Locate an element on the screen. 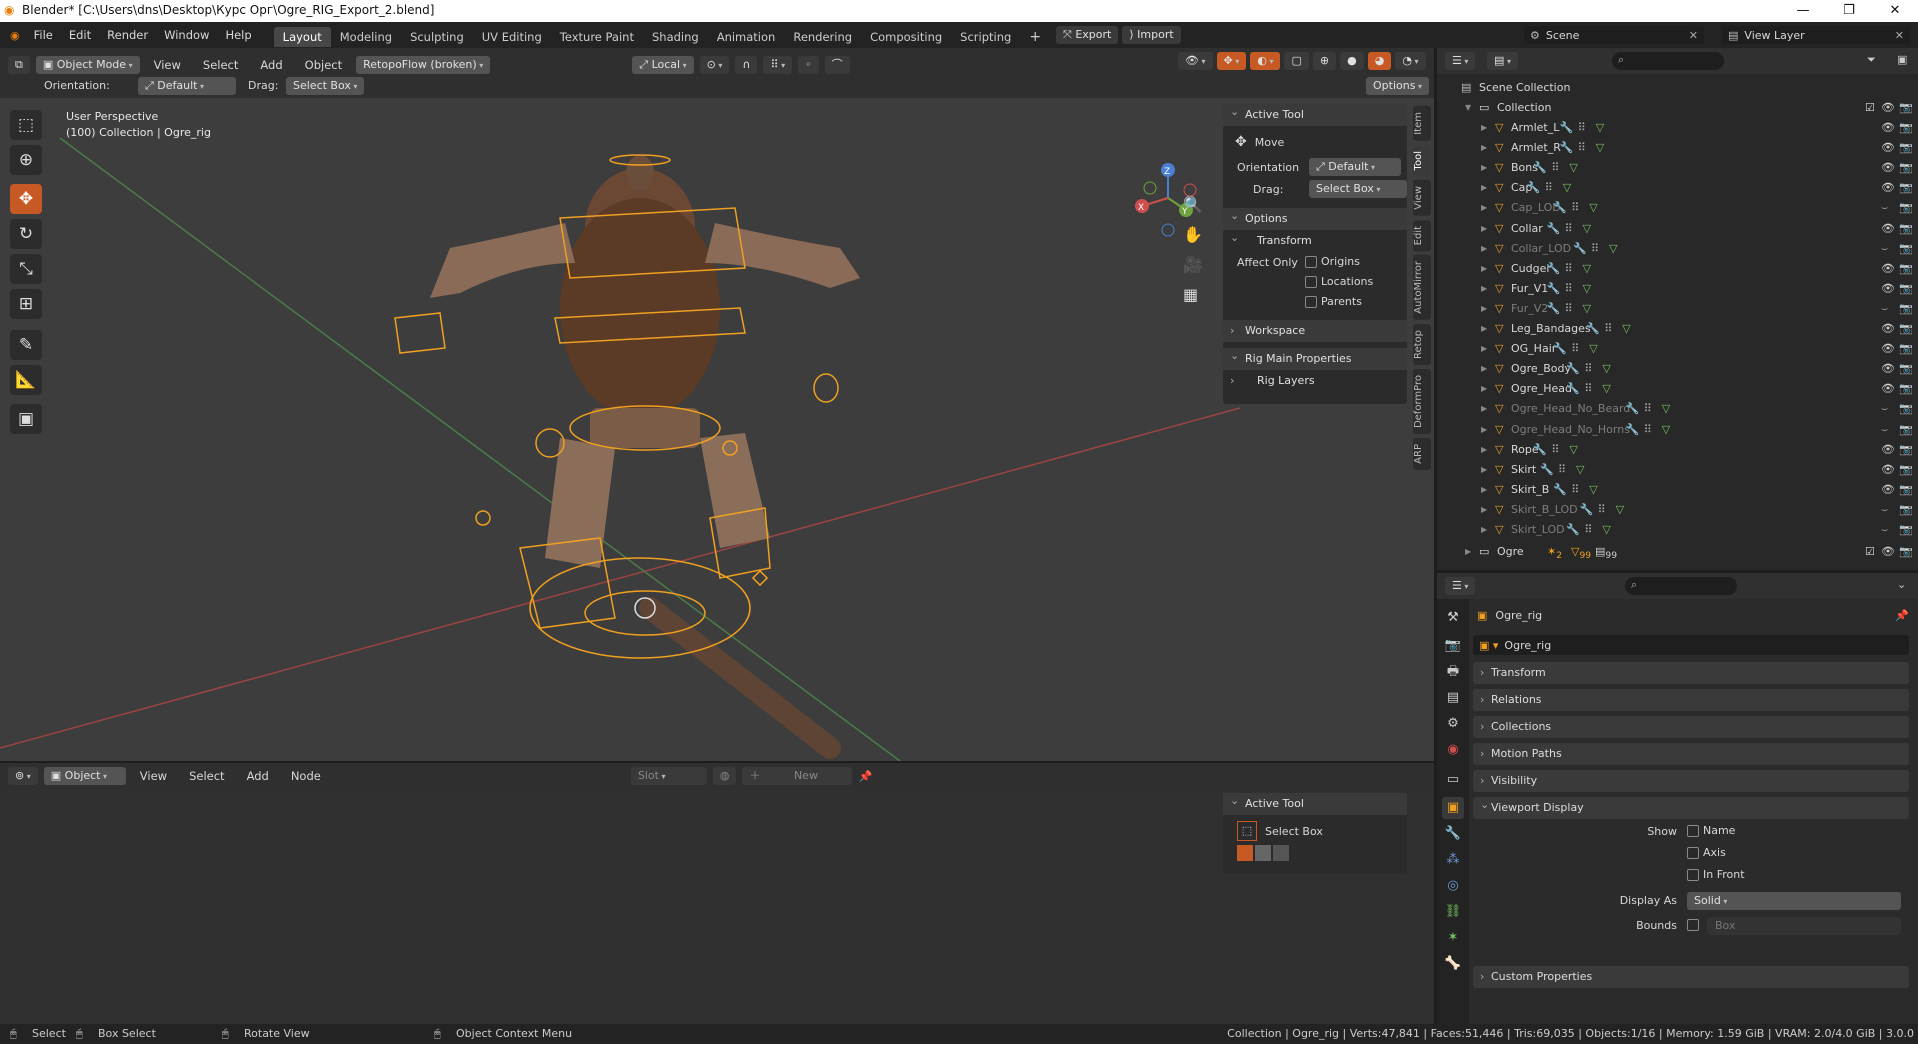 The height and width of the screenshot is (1044, 1918). affect-parents-checkbox: Parents is located at coordinates (1333, 301).